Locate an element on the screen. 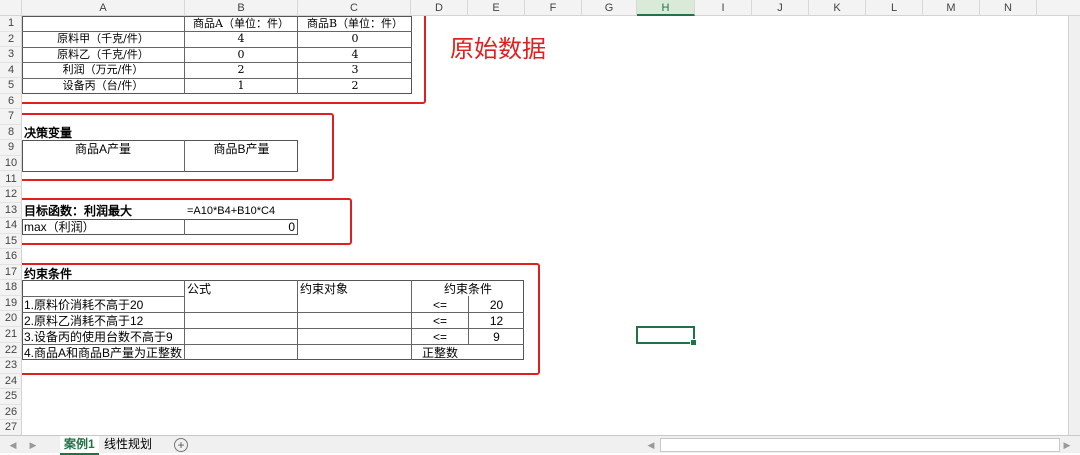  select-all-corner is located at coordinates (11, 8).